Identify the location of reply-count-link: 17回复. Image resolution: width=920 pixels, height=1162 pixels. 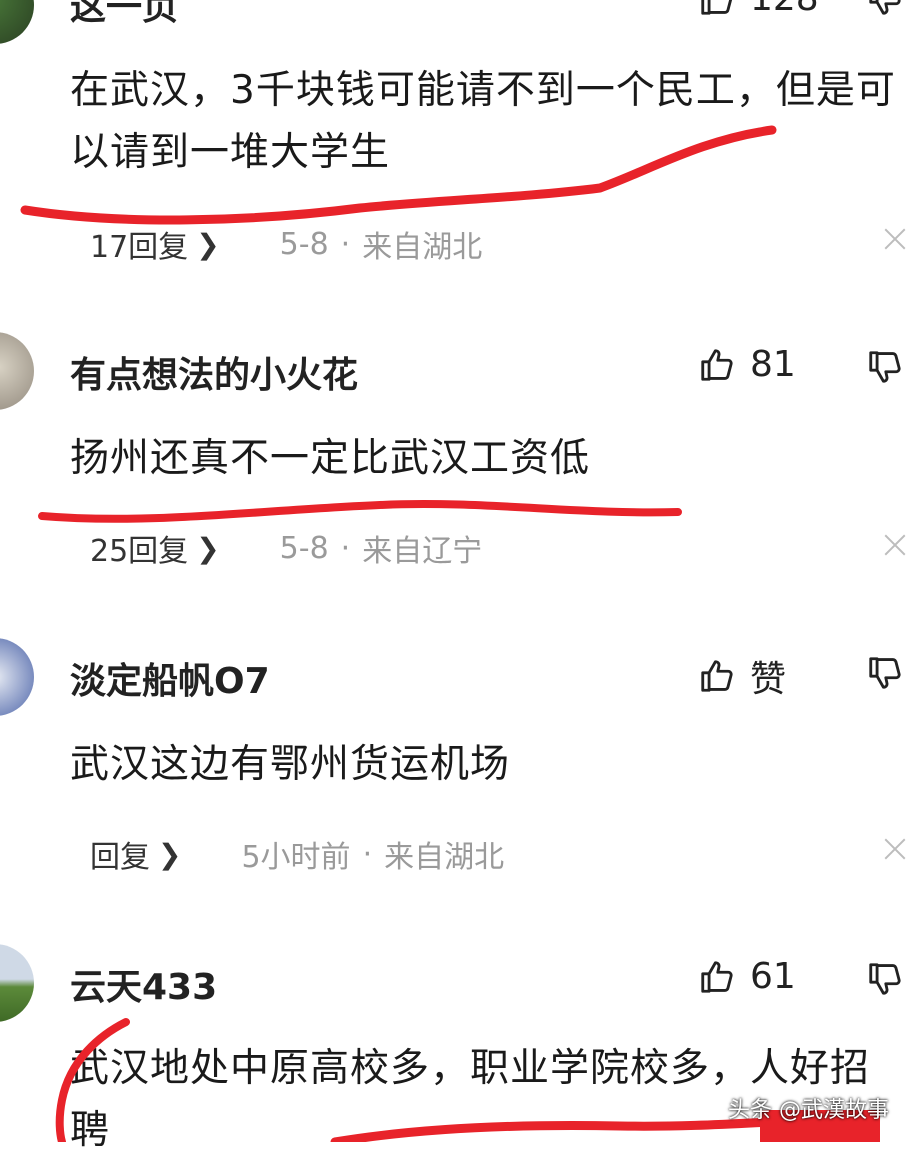
(139, 244).